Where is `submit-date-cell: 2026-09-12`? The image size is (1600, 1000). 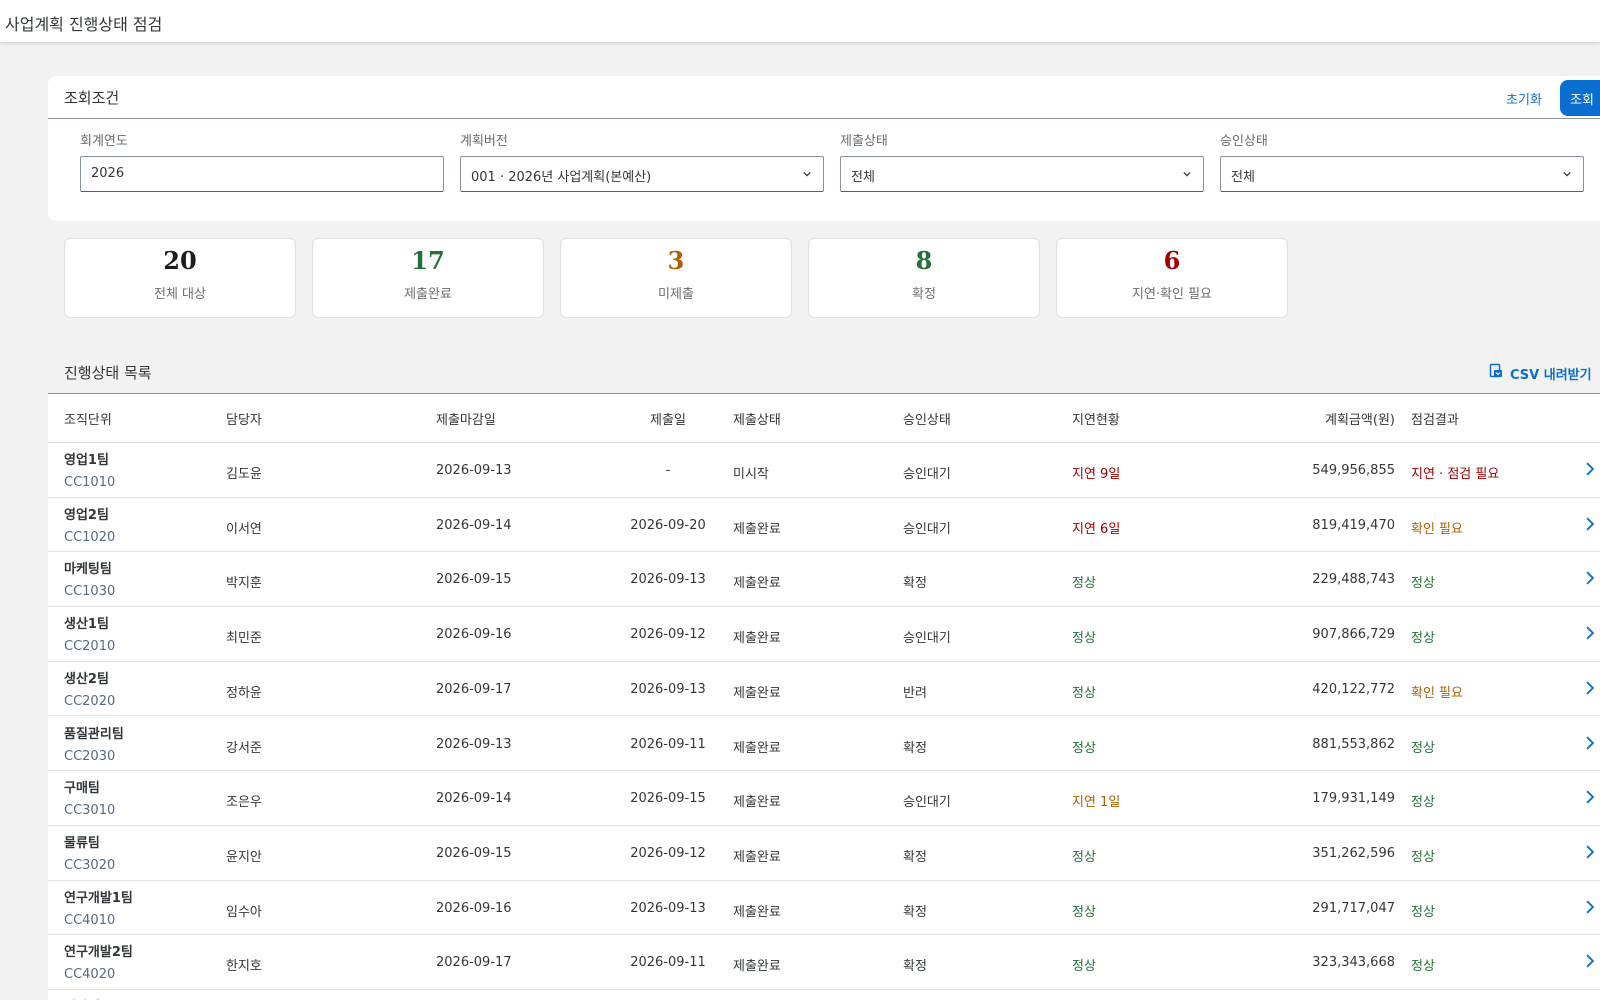
submit-date-cell: 2026-09-12 is located at coordinates (668, 635).